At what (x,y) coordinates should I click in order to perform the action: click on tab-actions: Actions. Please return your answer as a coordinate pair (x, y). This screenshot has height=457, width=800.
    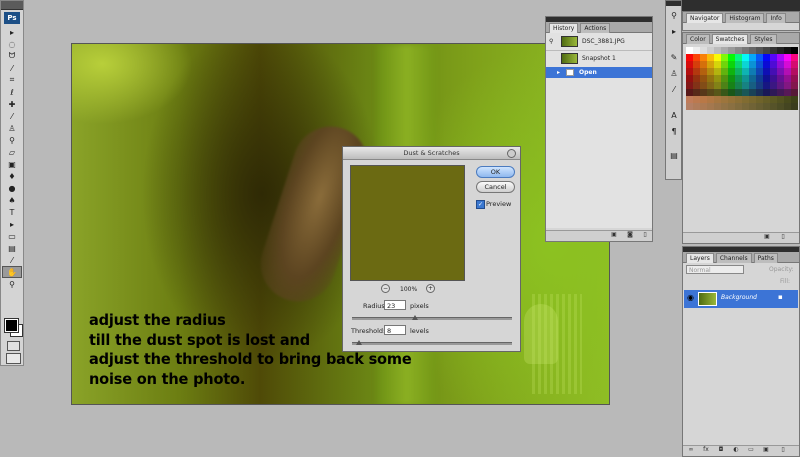
    Looking at the image, I should click on (595, 28).